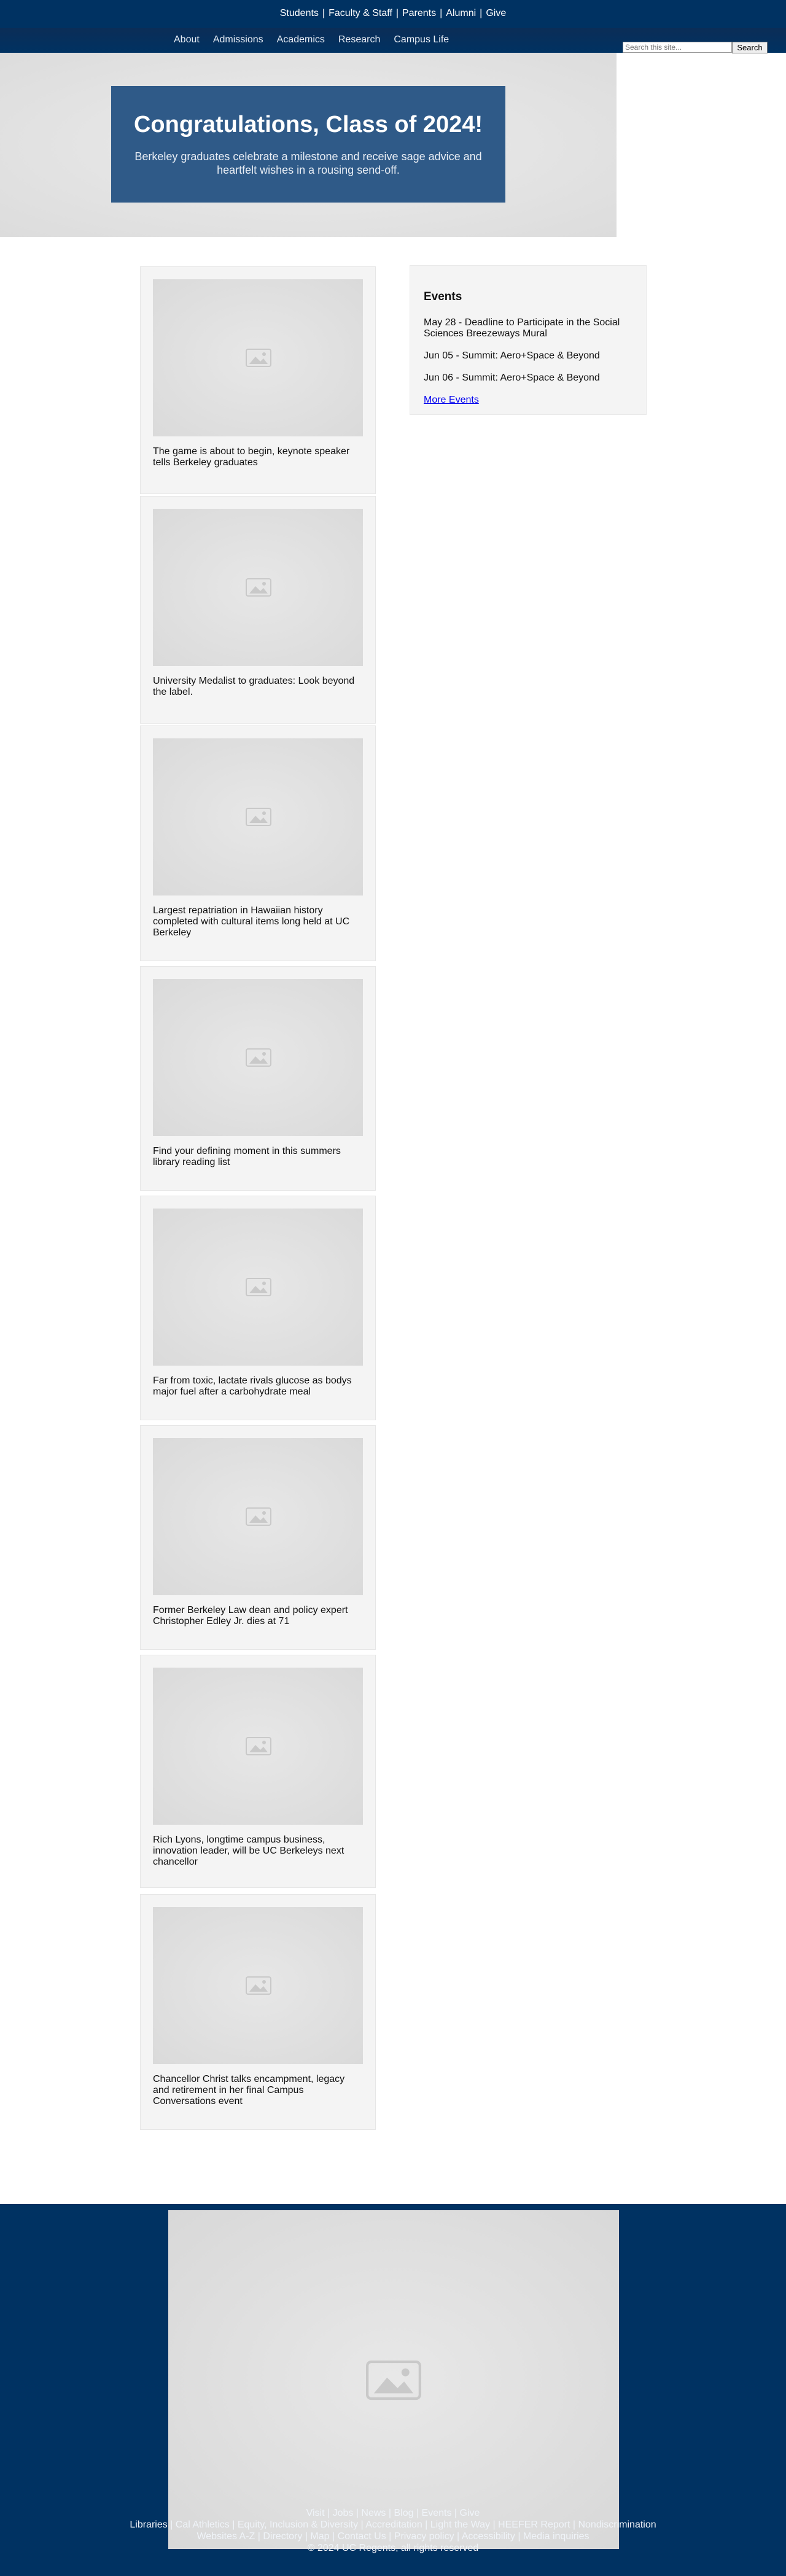  Describe the element at coordinates (359, 40) in the screenshot. I see `nav-item-research: Research` at that location.